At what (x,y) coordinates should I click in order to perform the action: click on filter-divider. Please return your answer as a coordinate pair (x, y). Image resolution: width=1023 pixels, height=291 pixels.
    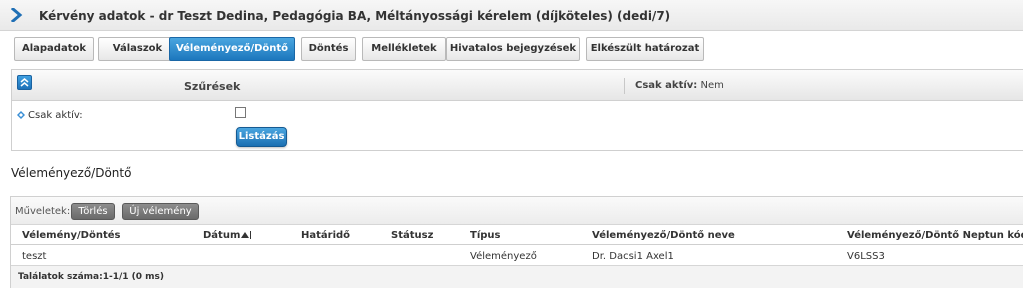
    Looking at the image, I should click on (624, 86).